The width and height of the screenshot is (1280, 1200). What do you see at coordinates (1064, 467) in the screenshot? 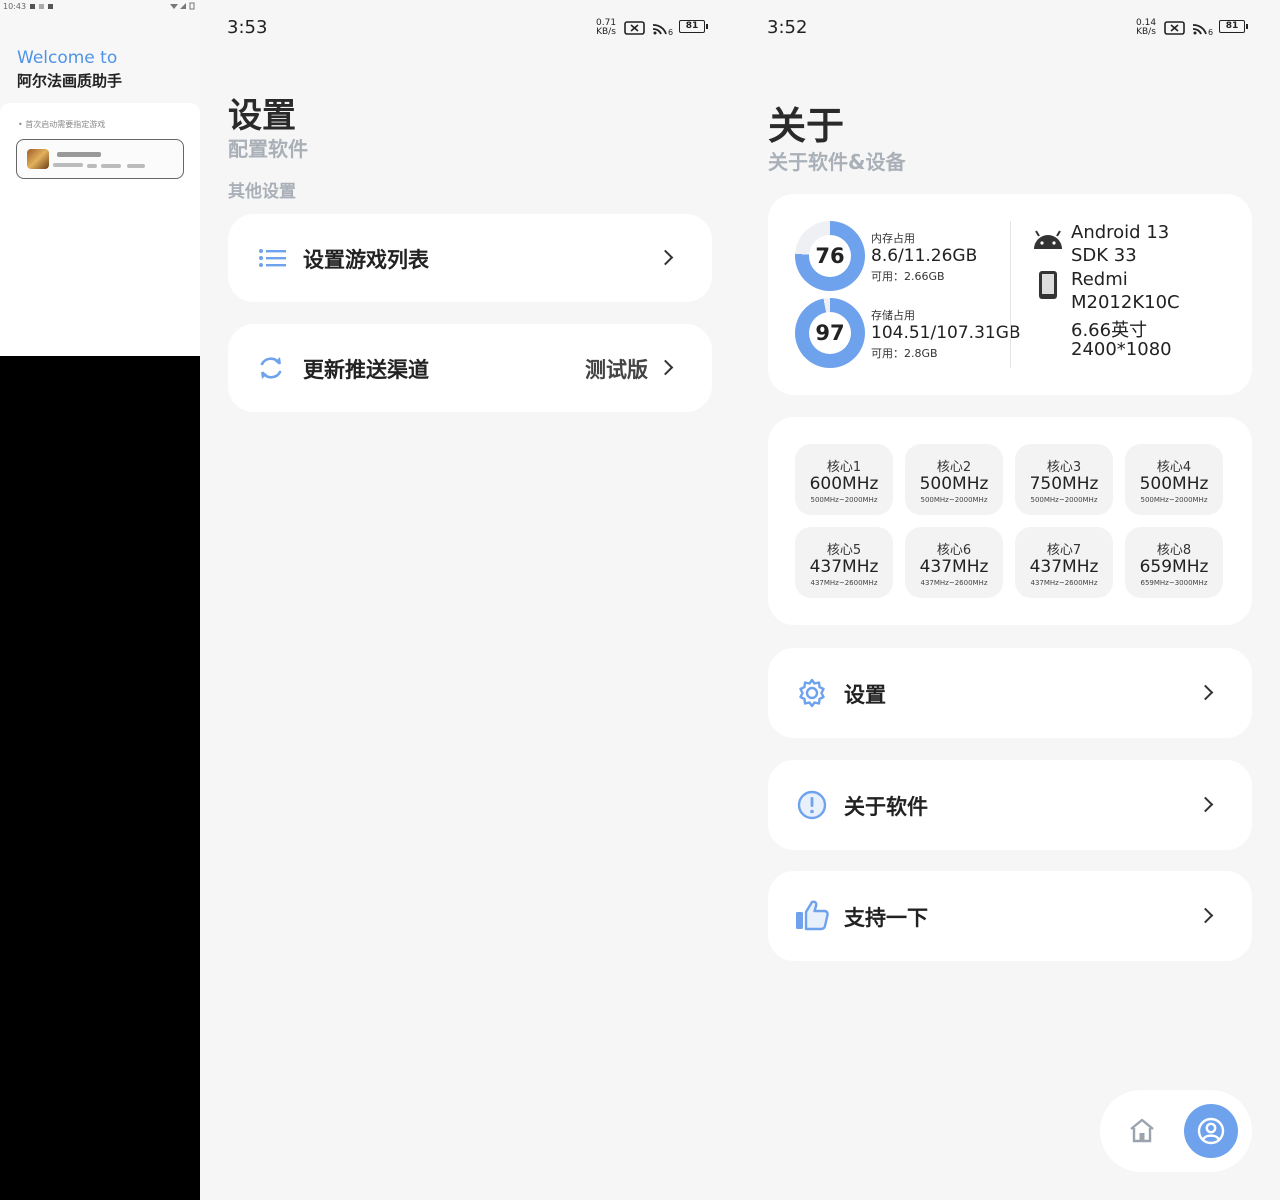
I see `core-name: 核心3` at bounding box center [1064, 467].